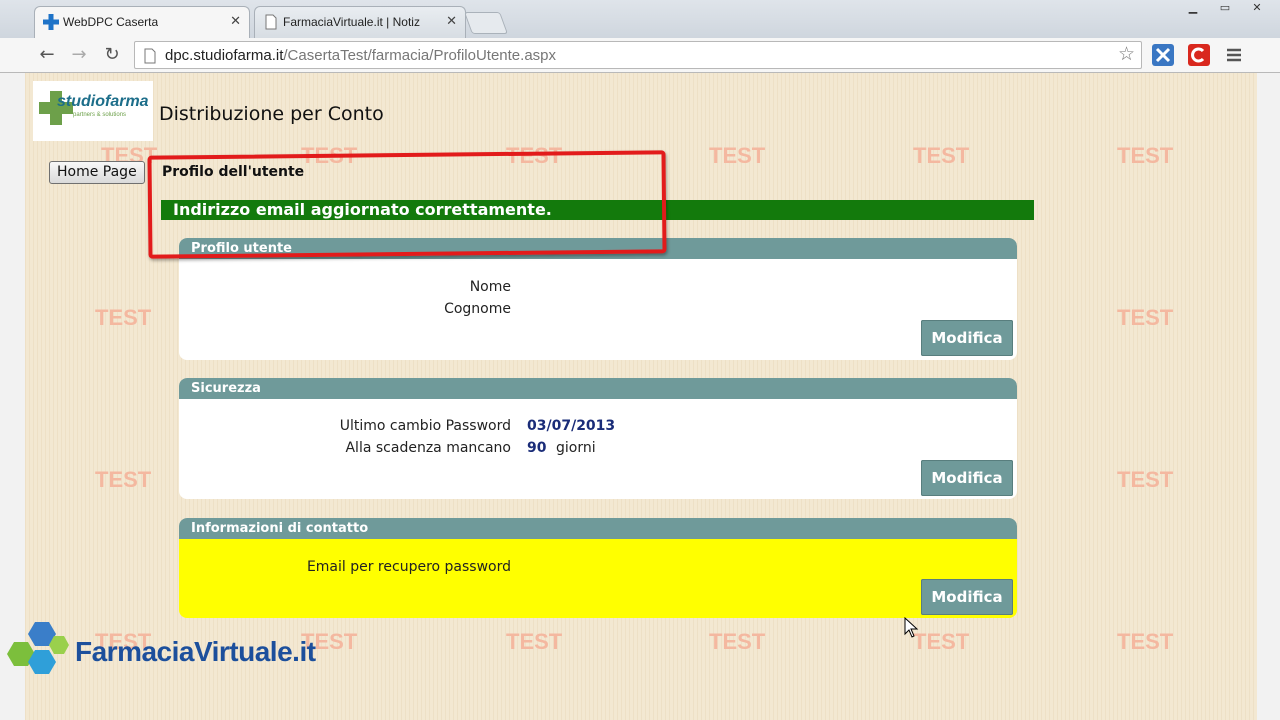 This screenshot has width=1280, height=720. I want to click on extension-x-icon, so click(1163, 55).